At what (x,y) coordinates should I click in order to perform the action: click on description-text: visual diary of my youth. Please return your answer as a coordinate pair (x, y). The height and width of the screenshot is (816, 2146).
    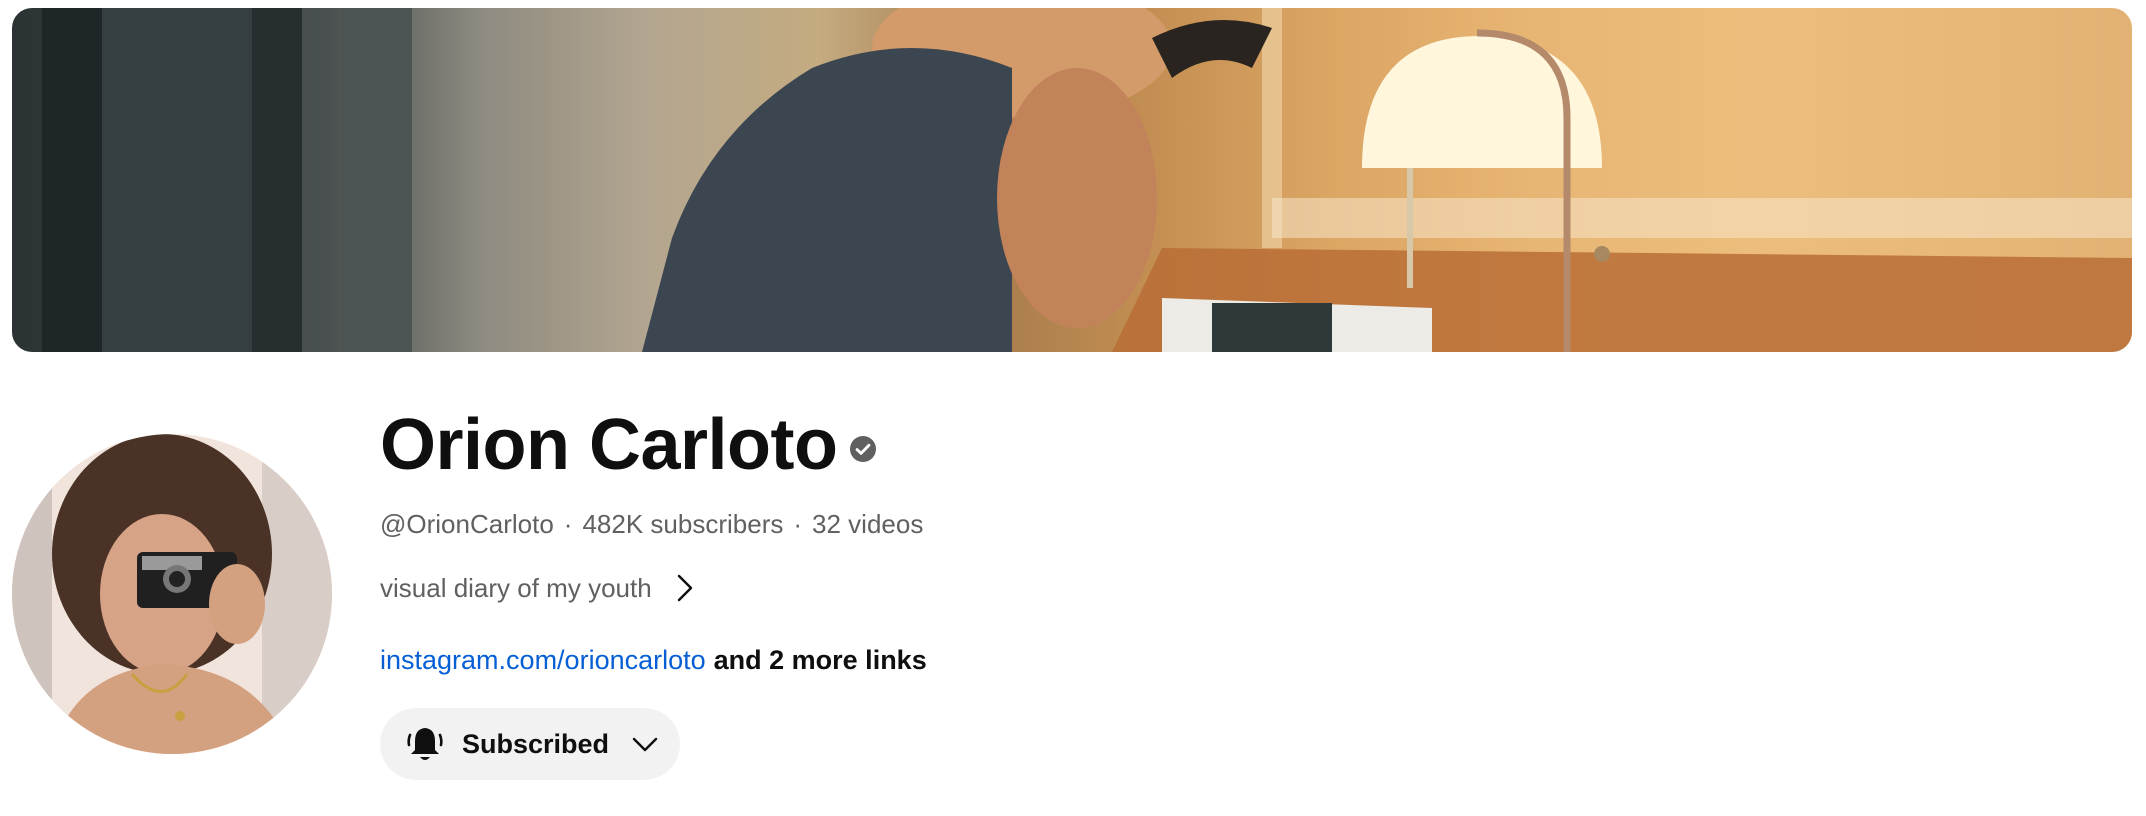
    Looking at the image, I should click on (516, 588).